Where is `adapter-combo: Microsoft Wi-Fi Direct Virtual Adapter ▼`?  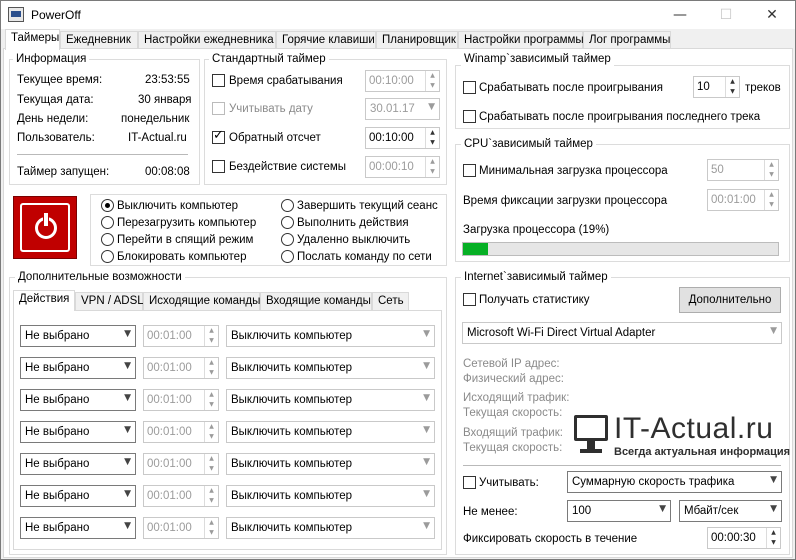 adapter-combo: Microsoft Wi-Fi Direct Virtual Adapter ▼ is located at coordinates (622, 333).